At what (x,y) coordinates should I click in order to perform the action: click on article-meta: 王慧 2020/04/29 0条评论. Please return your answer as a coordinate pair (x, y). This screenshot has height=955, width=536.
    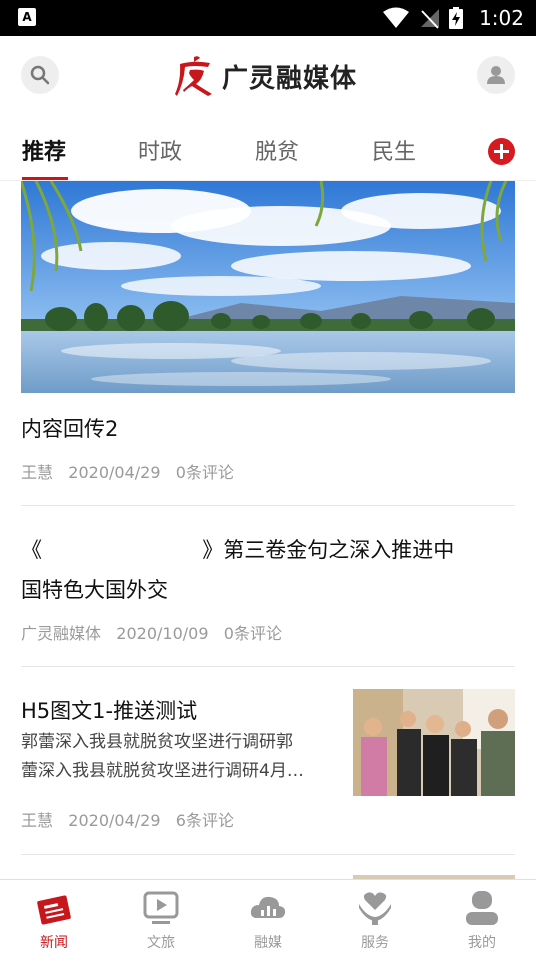
    Looking at the image, I should click on (127, 471).